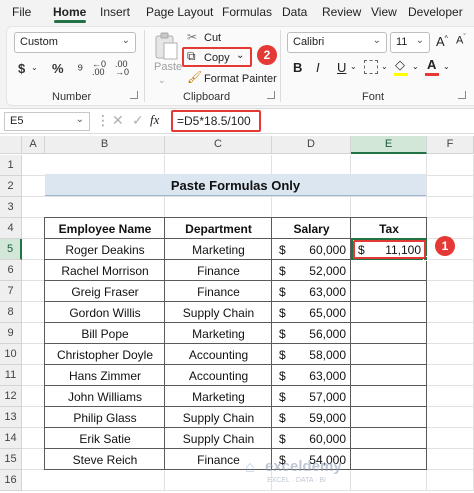 The image size is (474, 493). What do you see at coordinates (11, 333) in the screenshot?
I see `row-header-9: 9` at bounding box center [11, 333].